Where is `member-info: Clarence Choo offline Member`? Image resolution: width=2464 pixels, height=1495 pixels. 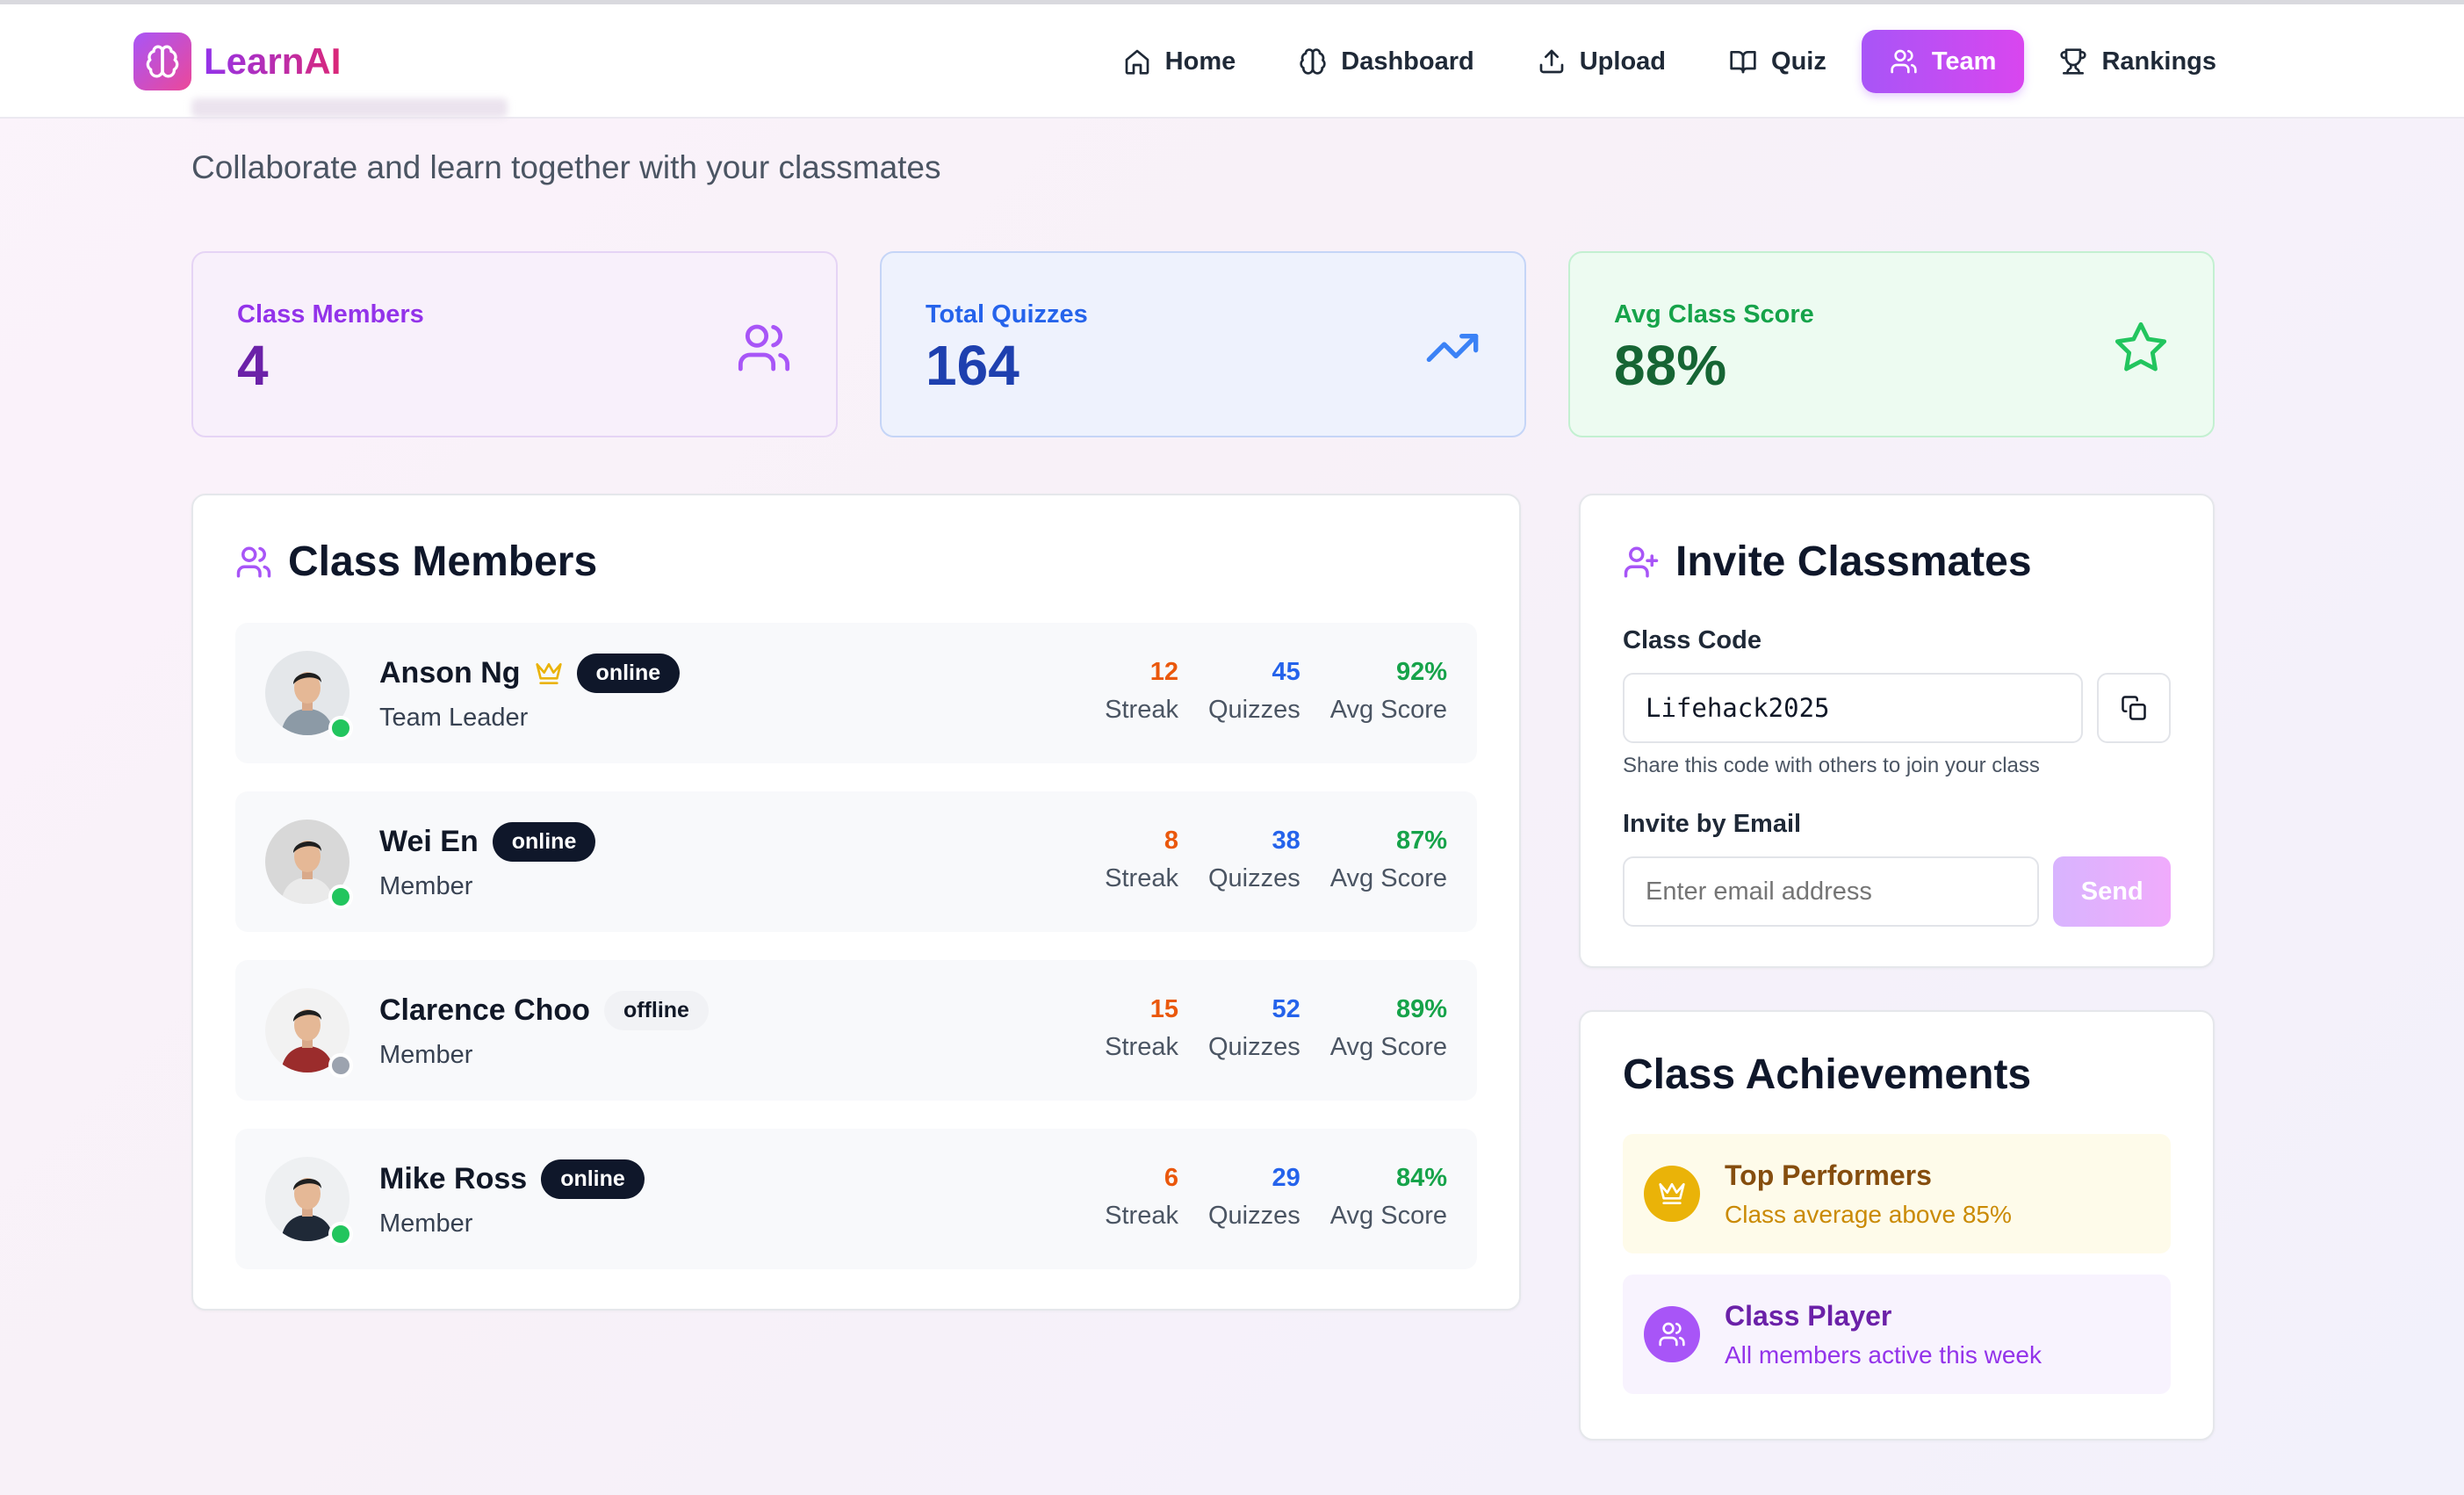 member-info: Clarence Choo offline Member is located at coordinates (544, 1030).